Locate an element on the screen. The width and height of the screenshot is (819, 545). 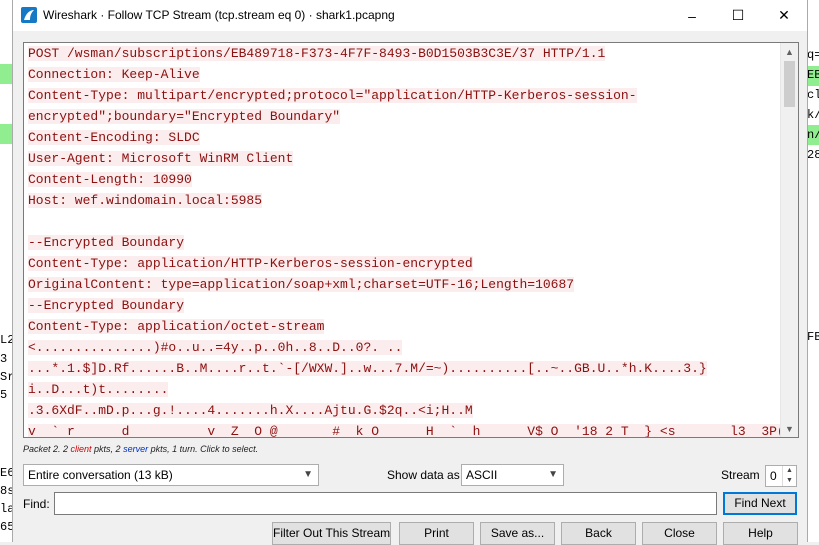
stream-line-text: Content-Encoding: SLDC is located at coordinates (114, 137).